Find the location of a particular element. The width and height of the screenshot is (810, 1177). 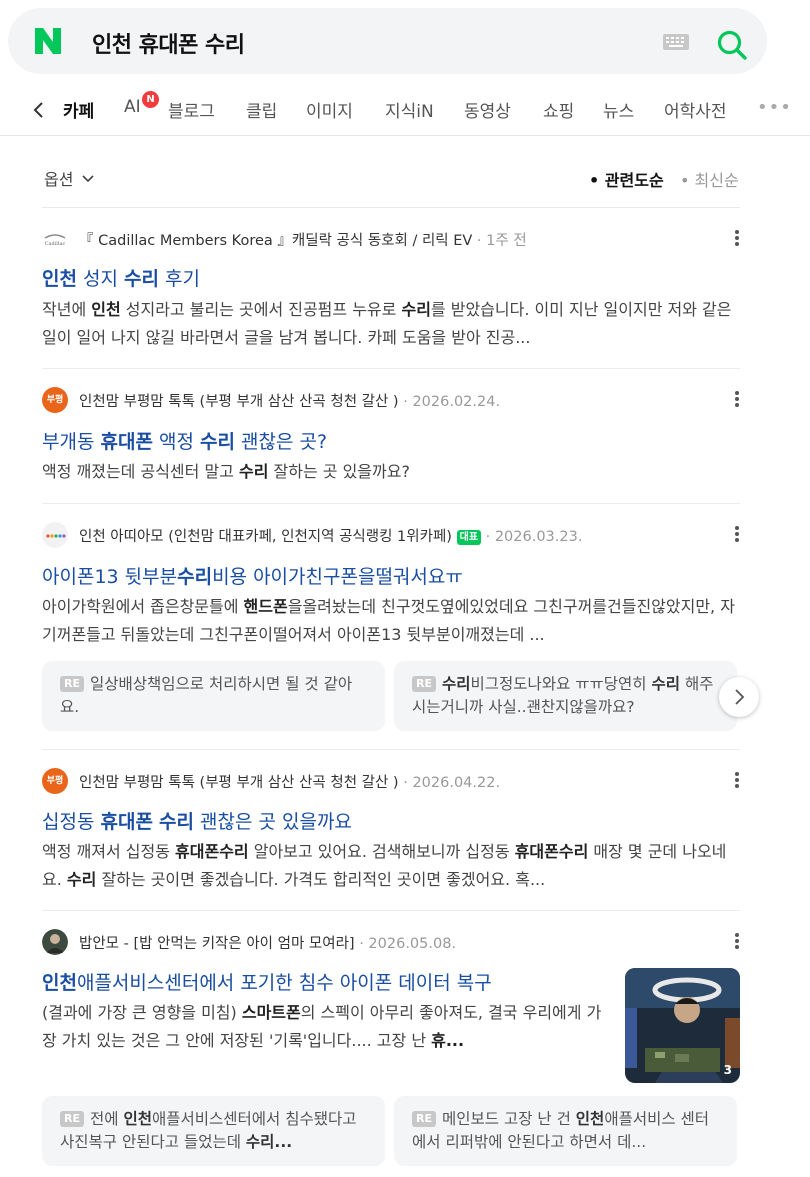

cafe-avatar-icon is located at coordinates (55, 535).